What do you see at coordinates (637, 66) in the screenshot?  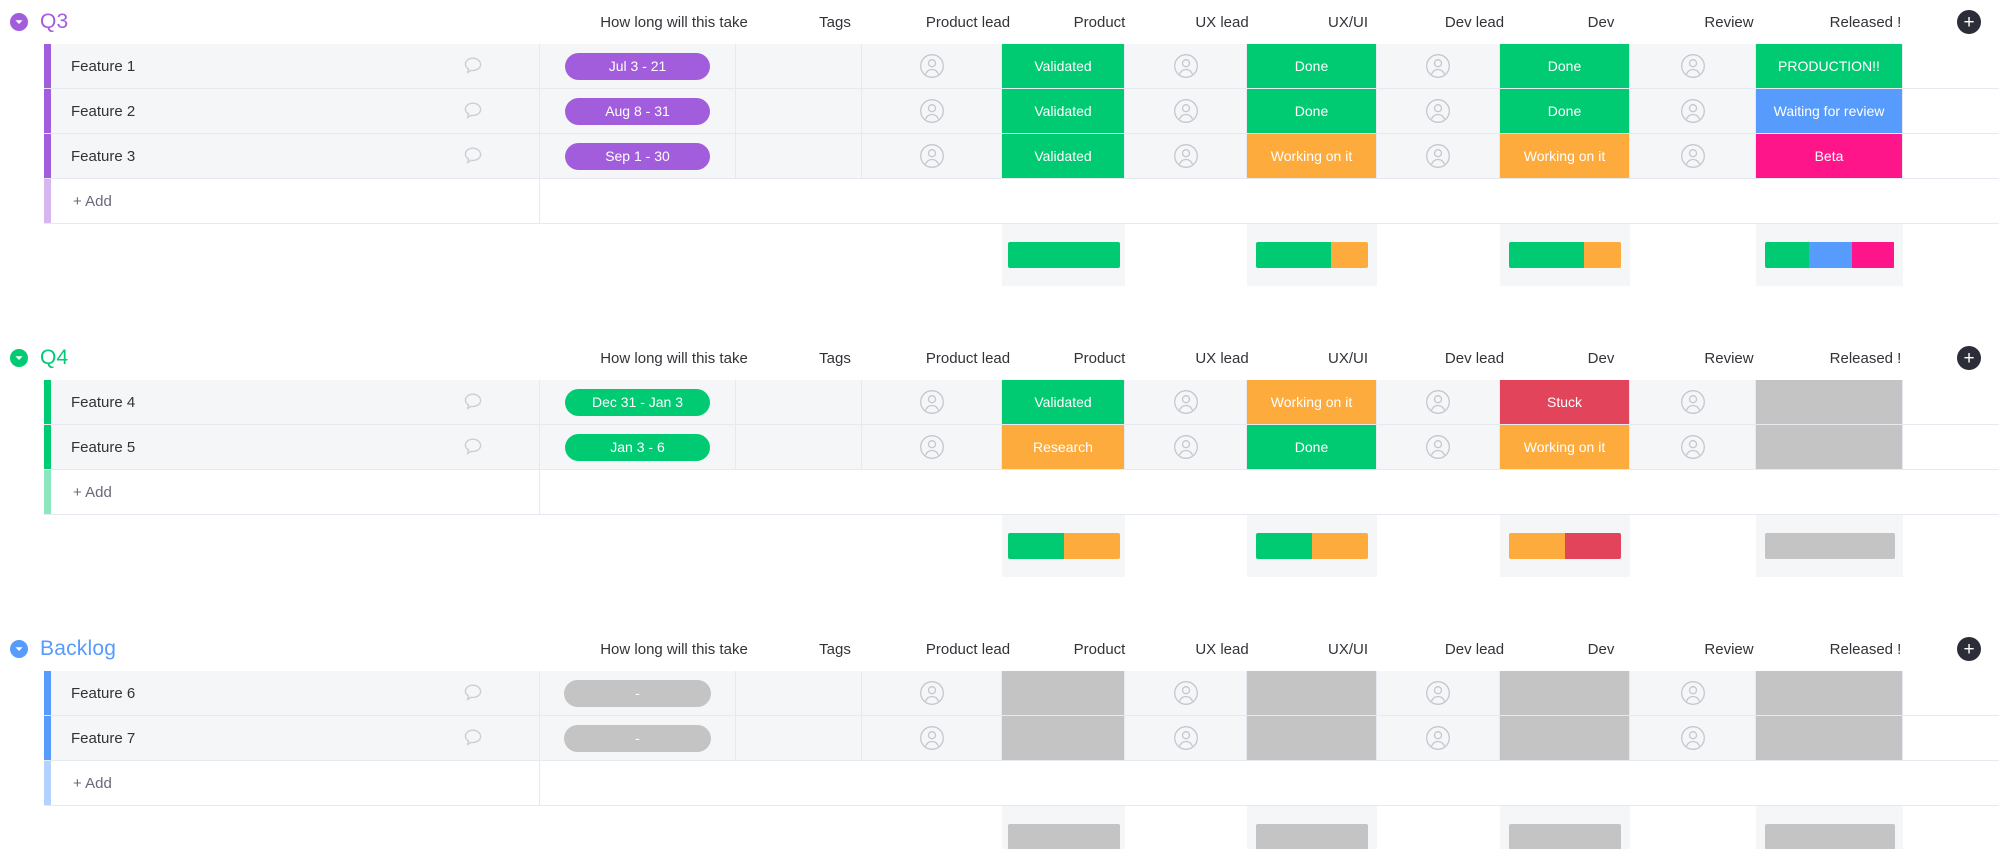 I see `timeline-pill: Jul 3 - 21` at bounding box center [637, 66].